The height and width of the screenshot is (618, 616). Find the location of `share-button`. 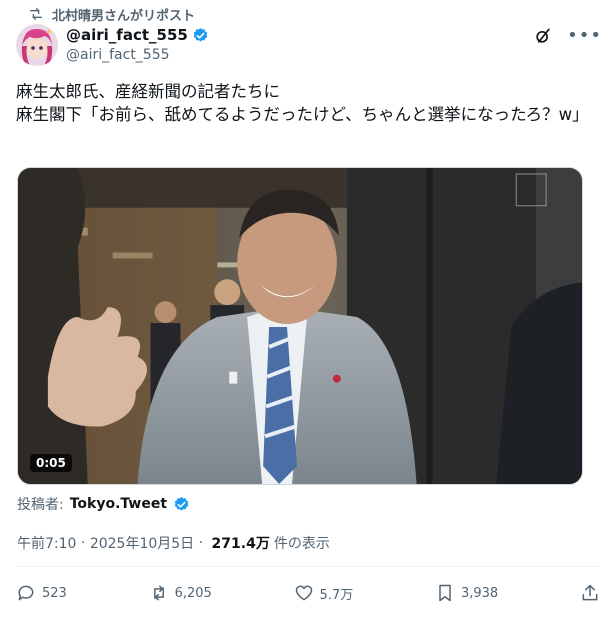

share-button is located at coordinates (590, 593).